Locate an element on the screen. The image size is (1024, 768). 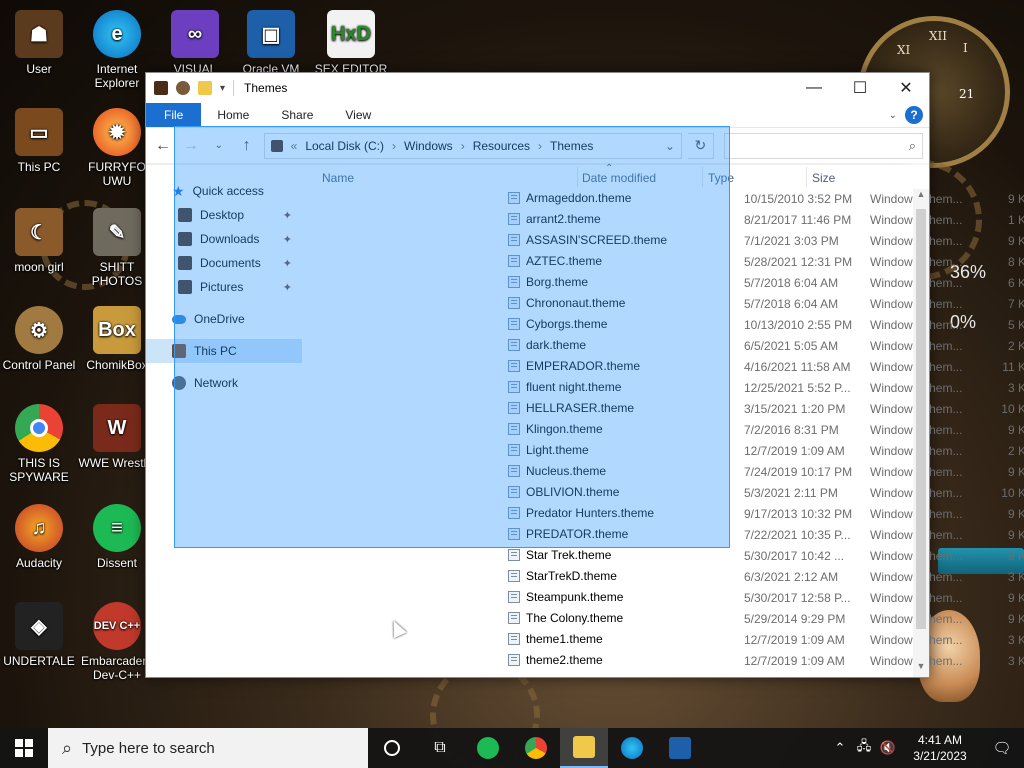
maximize-button: ☐ is located at coordinates (860, 88).